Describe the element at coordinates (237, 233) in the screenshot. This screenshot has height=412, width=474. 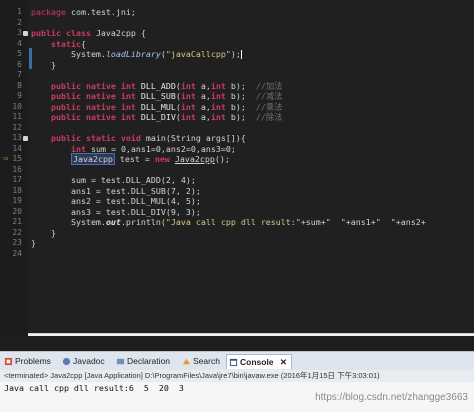
I see `code-line: 22 }` at that location.